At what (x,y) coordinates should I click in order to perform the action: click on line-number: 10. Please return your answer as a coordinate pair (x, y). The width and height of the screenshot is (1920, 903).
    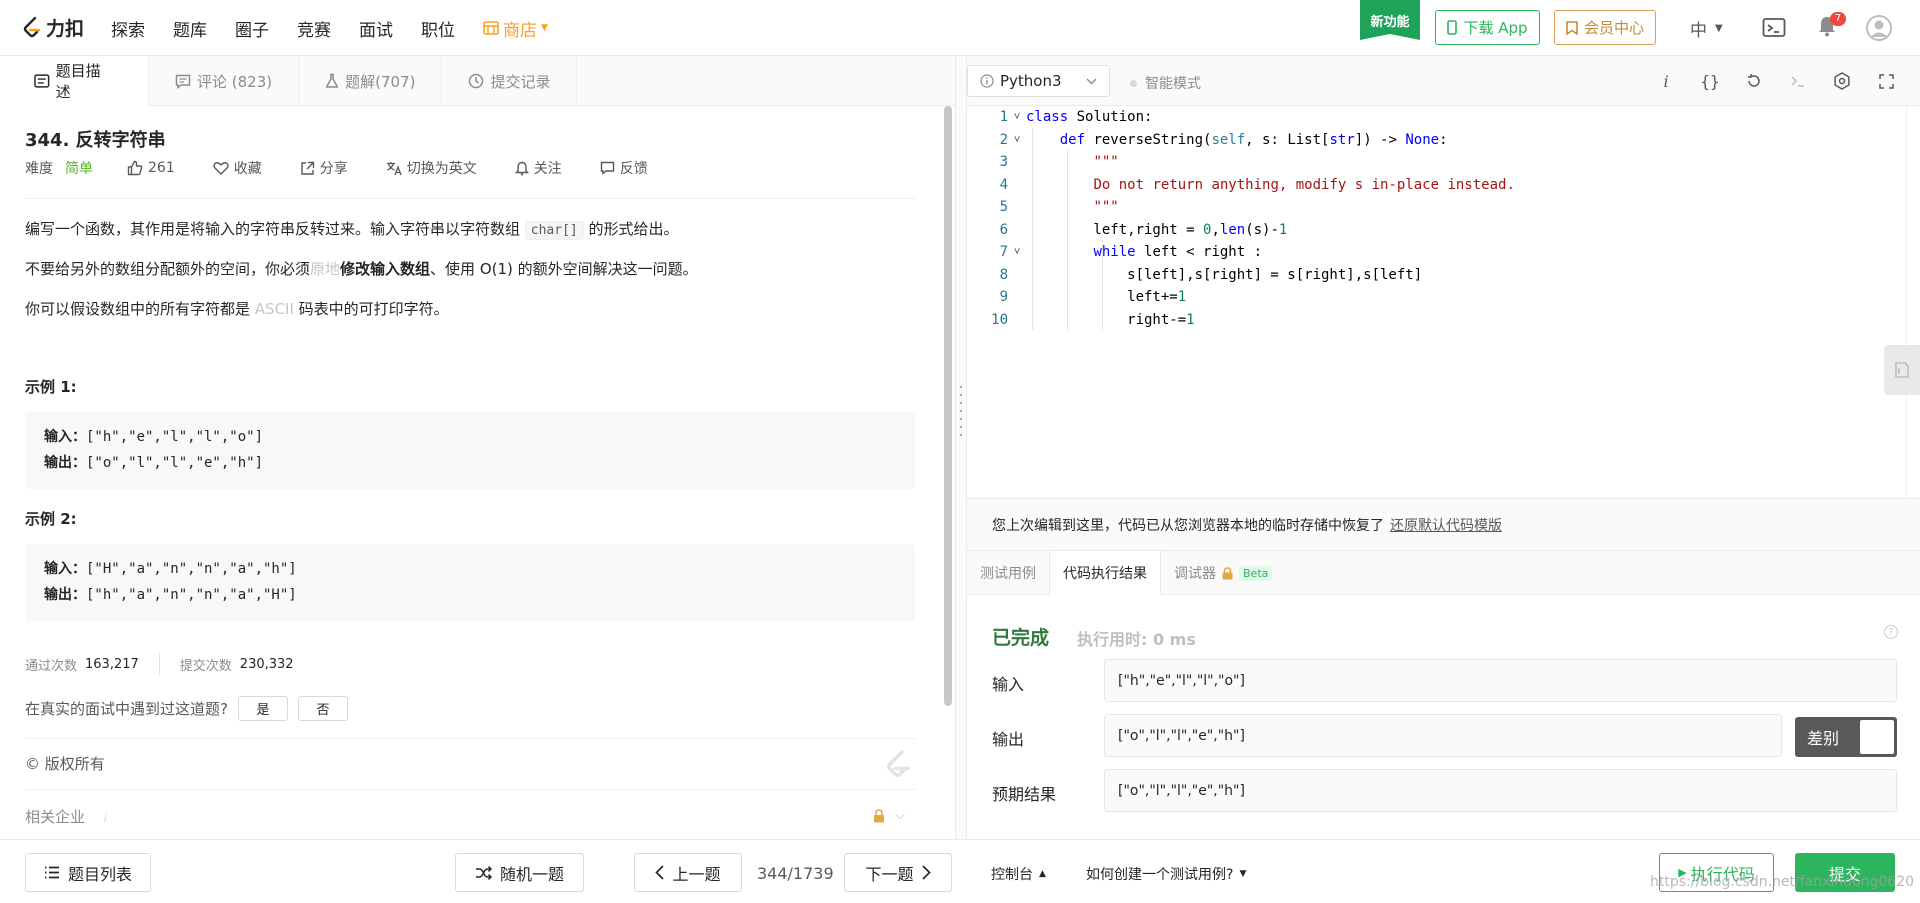
    Looking at the image, I should click on (999, 319).